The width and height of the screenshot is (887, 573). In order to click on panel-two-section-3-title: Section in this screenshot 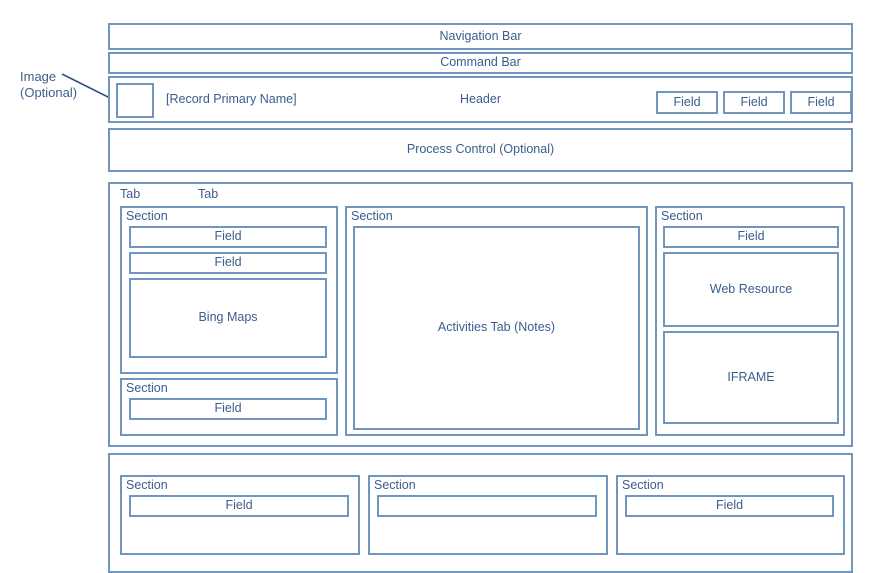, I will do `click(643, 485)`.